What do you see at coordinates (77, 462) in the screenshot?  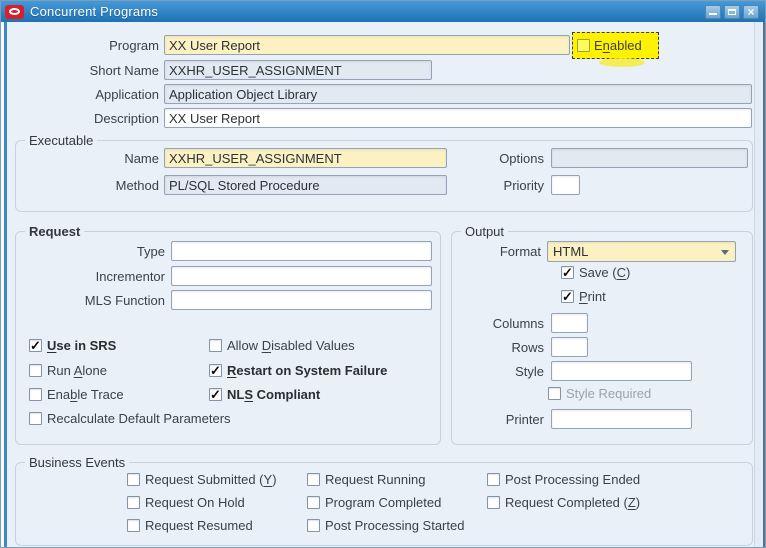 I see `business-events-group-title: Business Events` at bounding box center [77, 462].